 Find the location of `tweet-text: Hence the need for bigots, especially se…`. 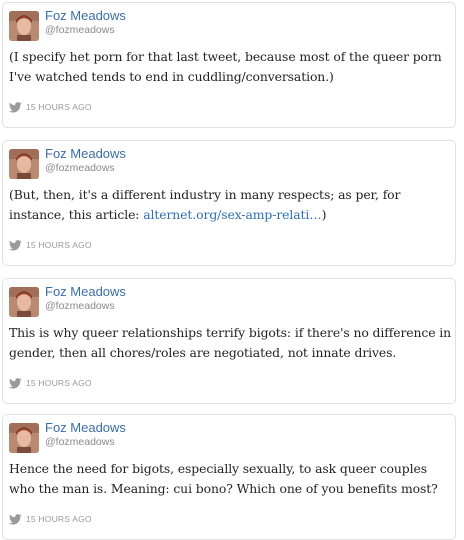

tweet-text: Hence the need for bigots, especially se… is located at coordinates (231, 479).